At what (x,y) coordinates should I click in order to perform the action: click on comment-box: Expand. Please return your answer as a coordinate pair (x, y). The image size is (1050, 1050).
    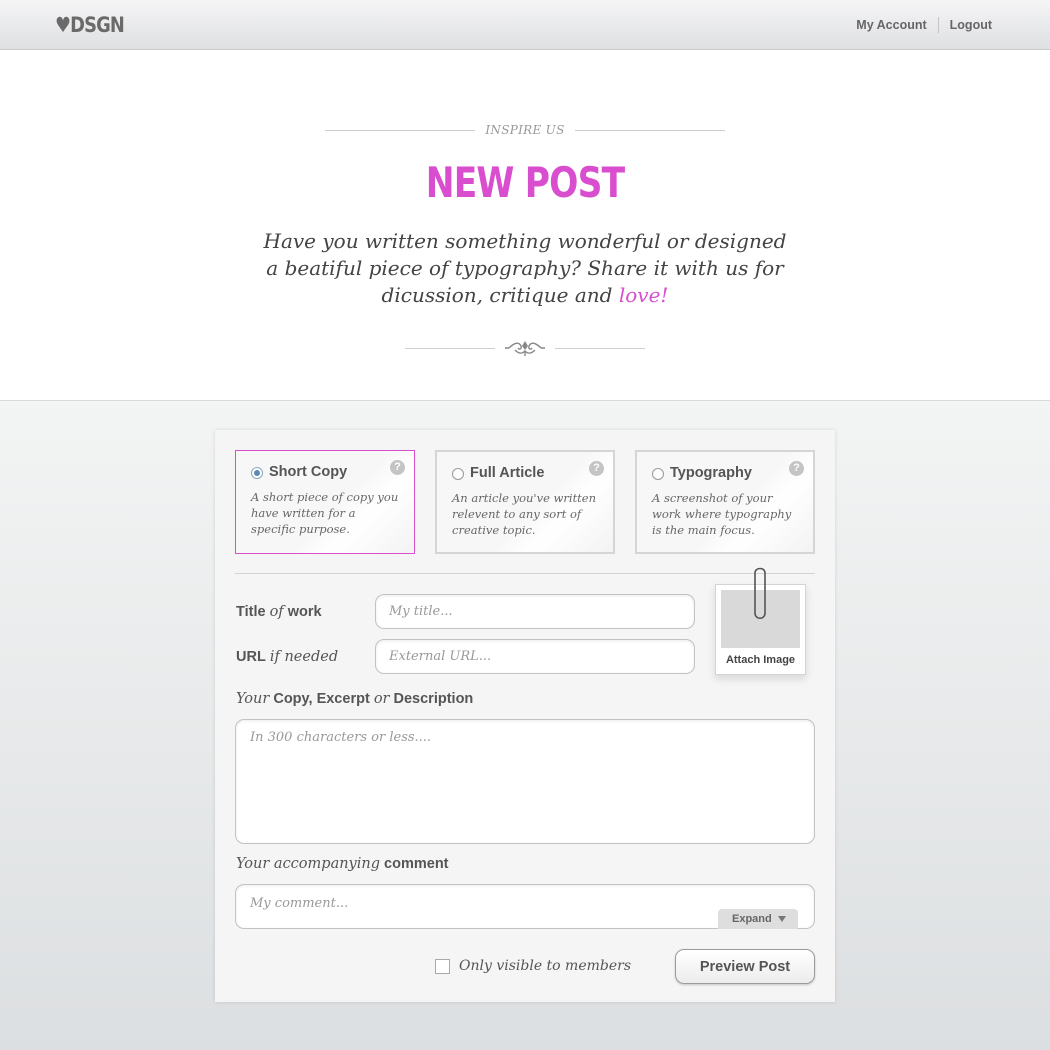
    Looking at the image, I should click on (525, 906).